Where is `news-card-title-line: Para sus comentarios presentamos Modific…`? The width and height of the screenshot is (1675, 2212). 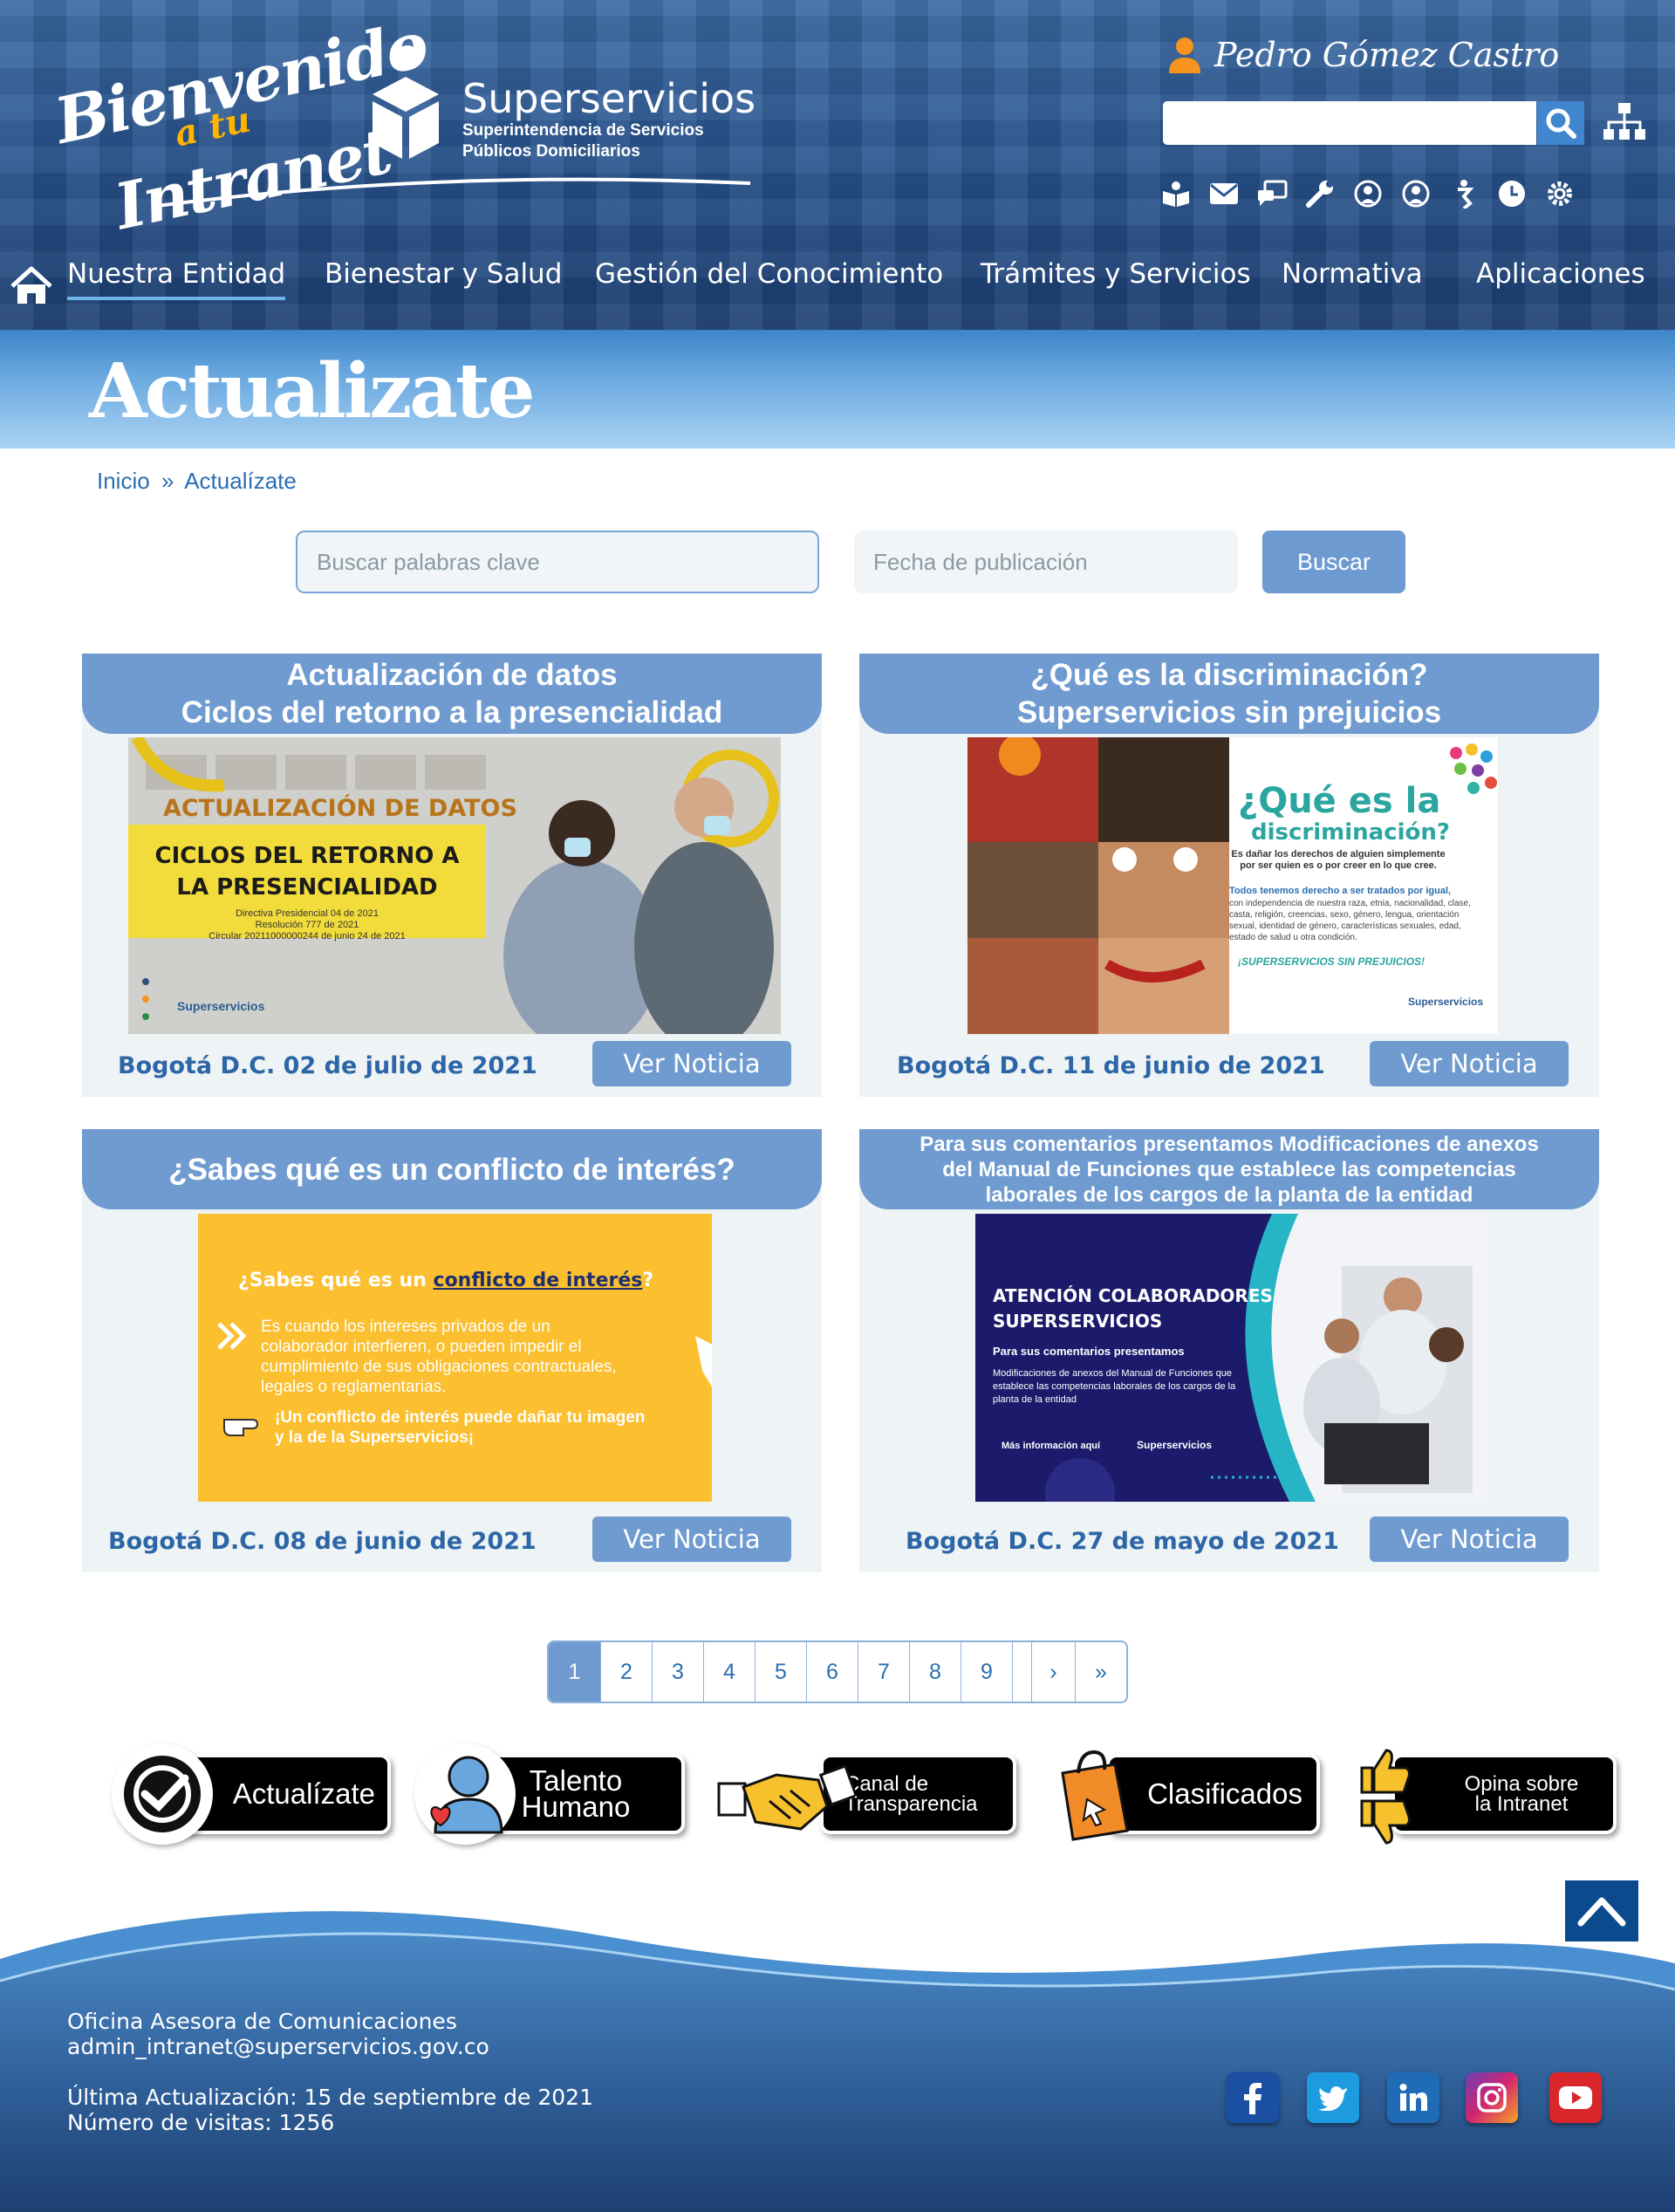 news-card-title-line: Para sus comentarios presentamos Modific… is located at coordinates (1229, 1144).